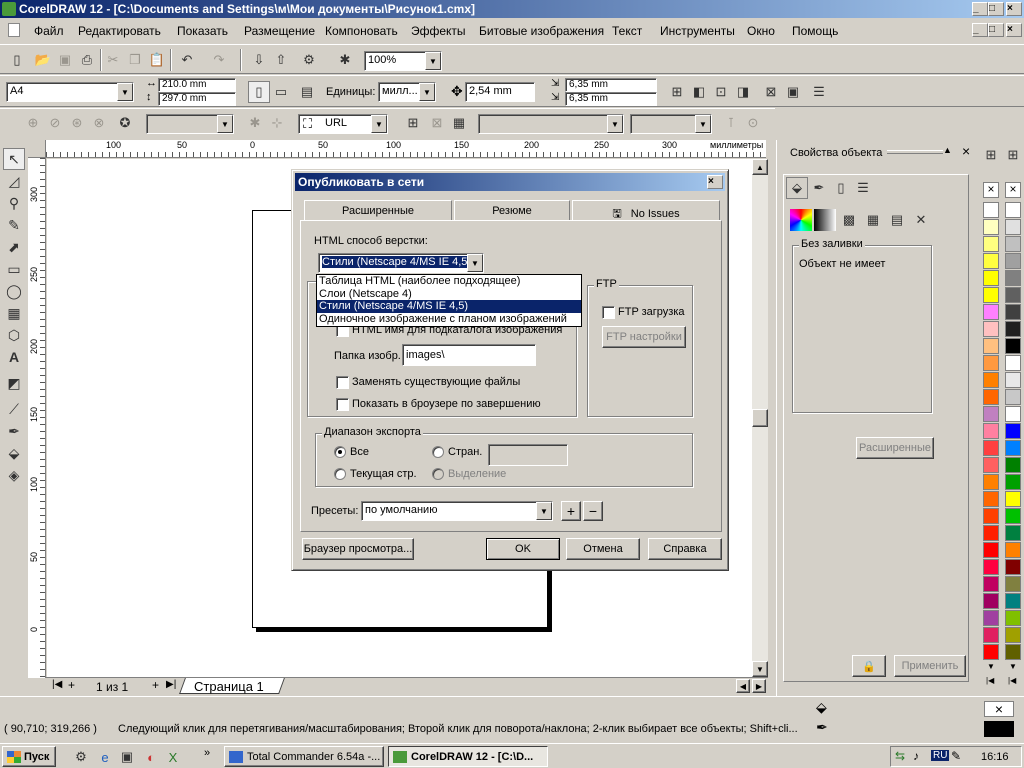  What do you see at coordinates (87, 60) in the screenshot?
I see `print-icon: ⎙` at bounding box center [87, 60].